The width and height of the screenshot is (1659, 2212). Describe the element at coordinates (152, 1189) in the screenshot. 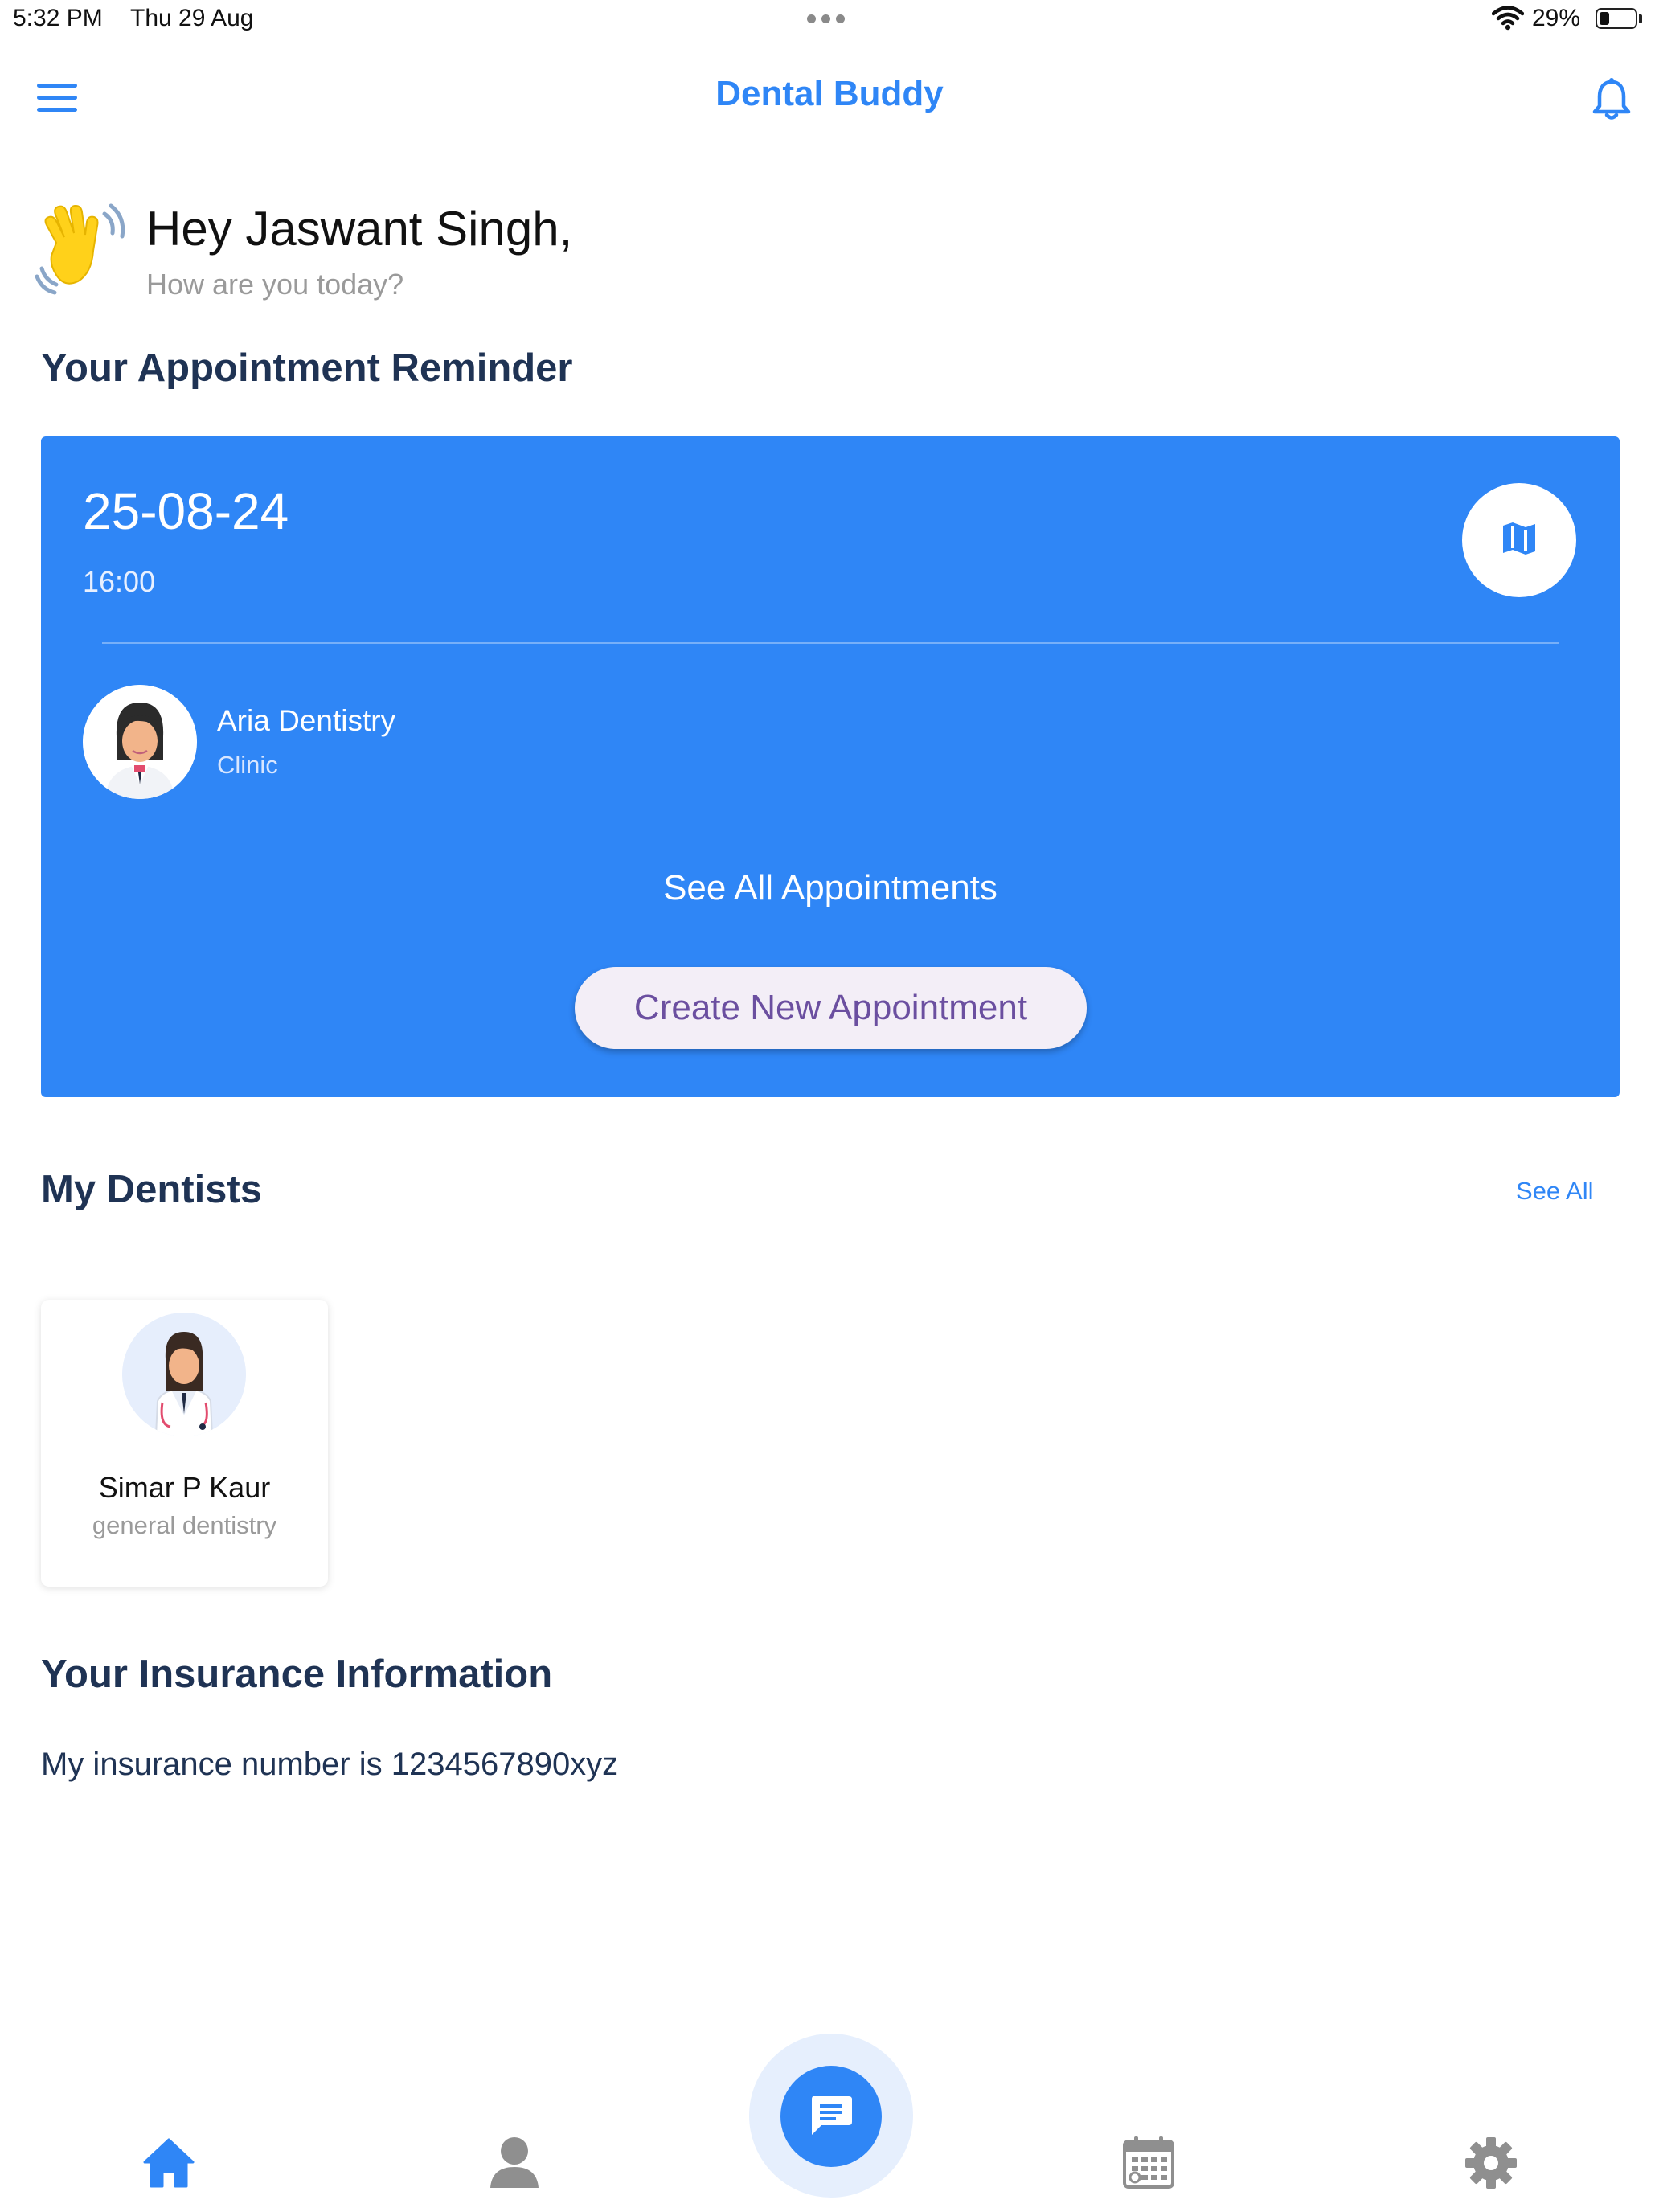

I see `dentists-section-title: My Dentists` at that location.